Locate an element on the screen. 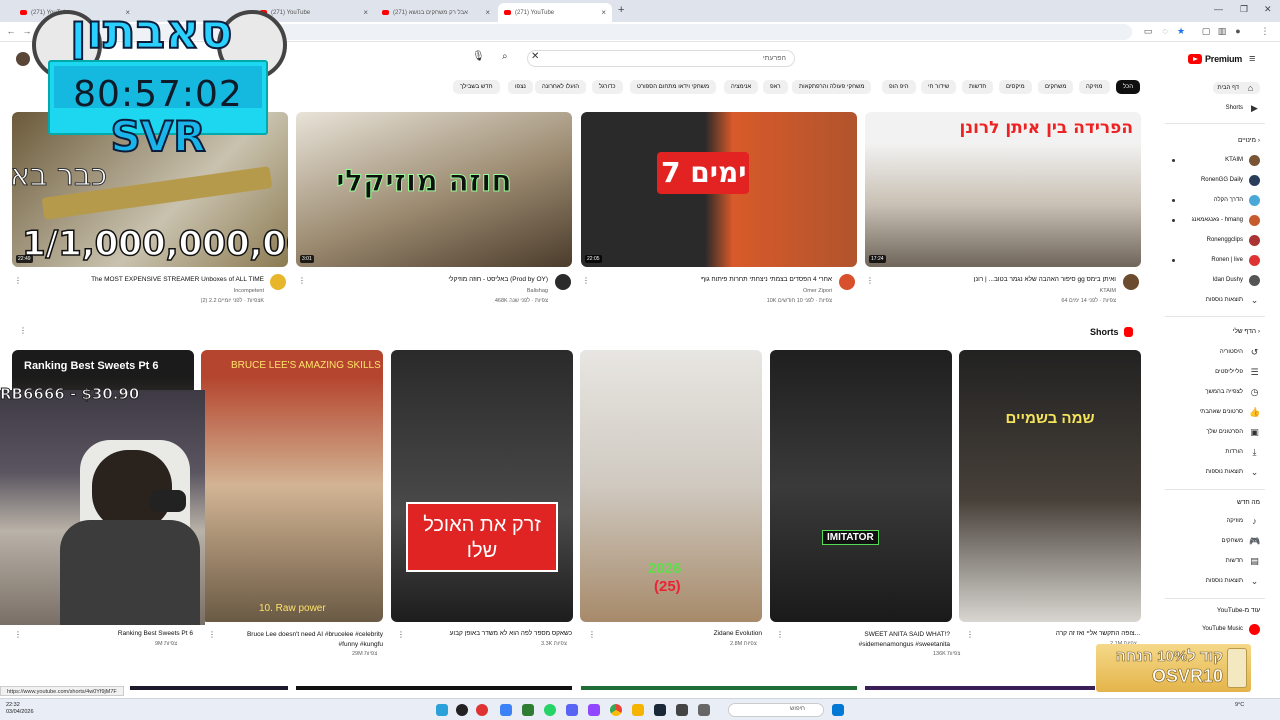 The image size is (1280, 720). file-explorer-icon is located at coordinates (638, 710).